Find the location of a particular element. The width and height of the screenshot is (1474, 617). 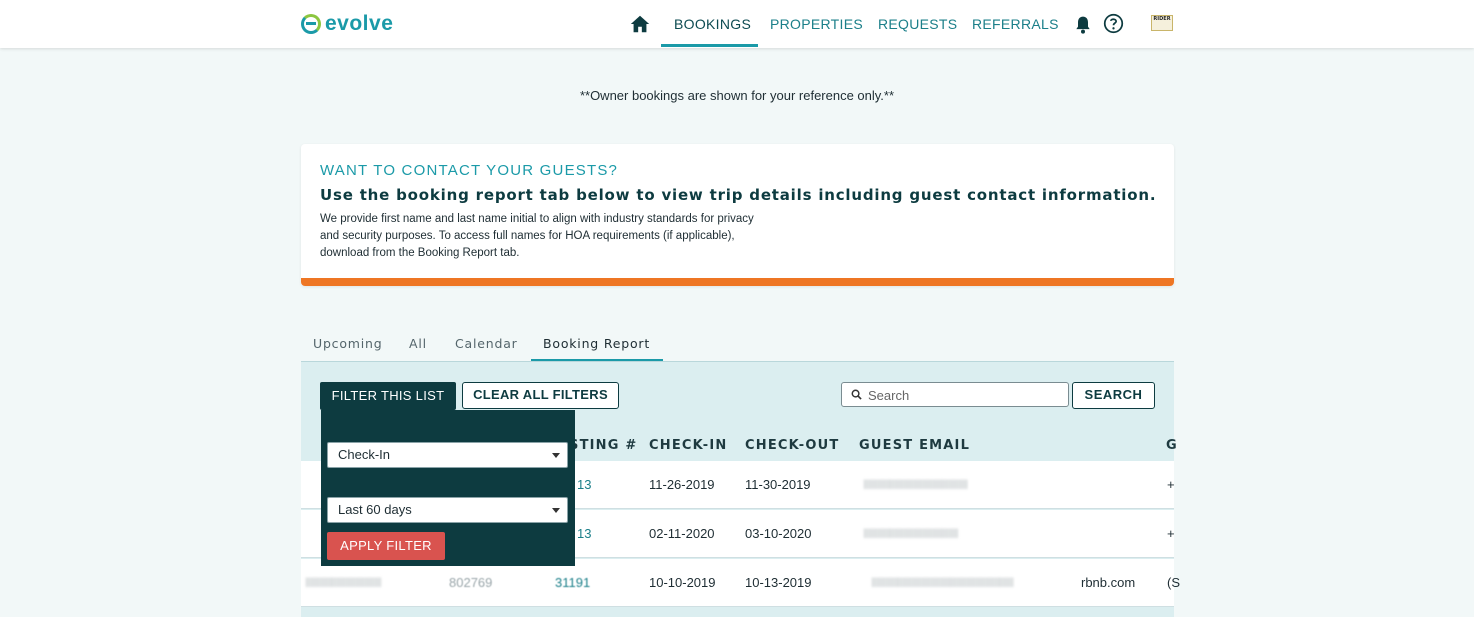

guest-phone: (S is located at coordinates (1173, 582).